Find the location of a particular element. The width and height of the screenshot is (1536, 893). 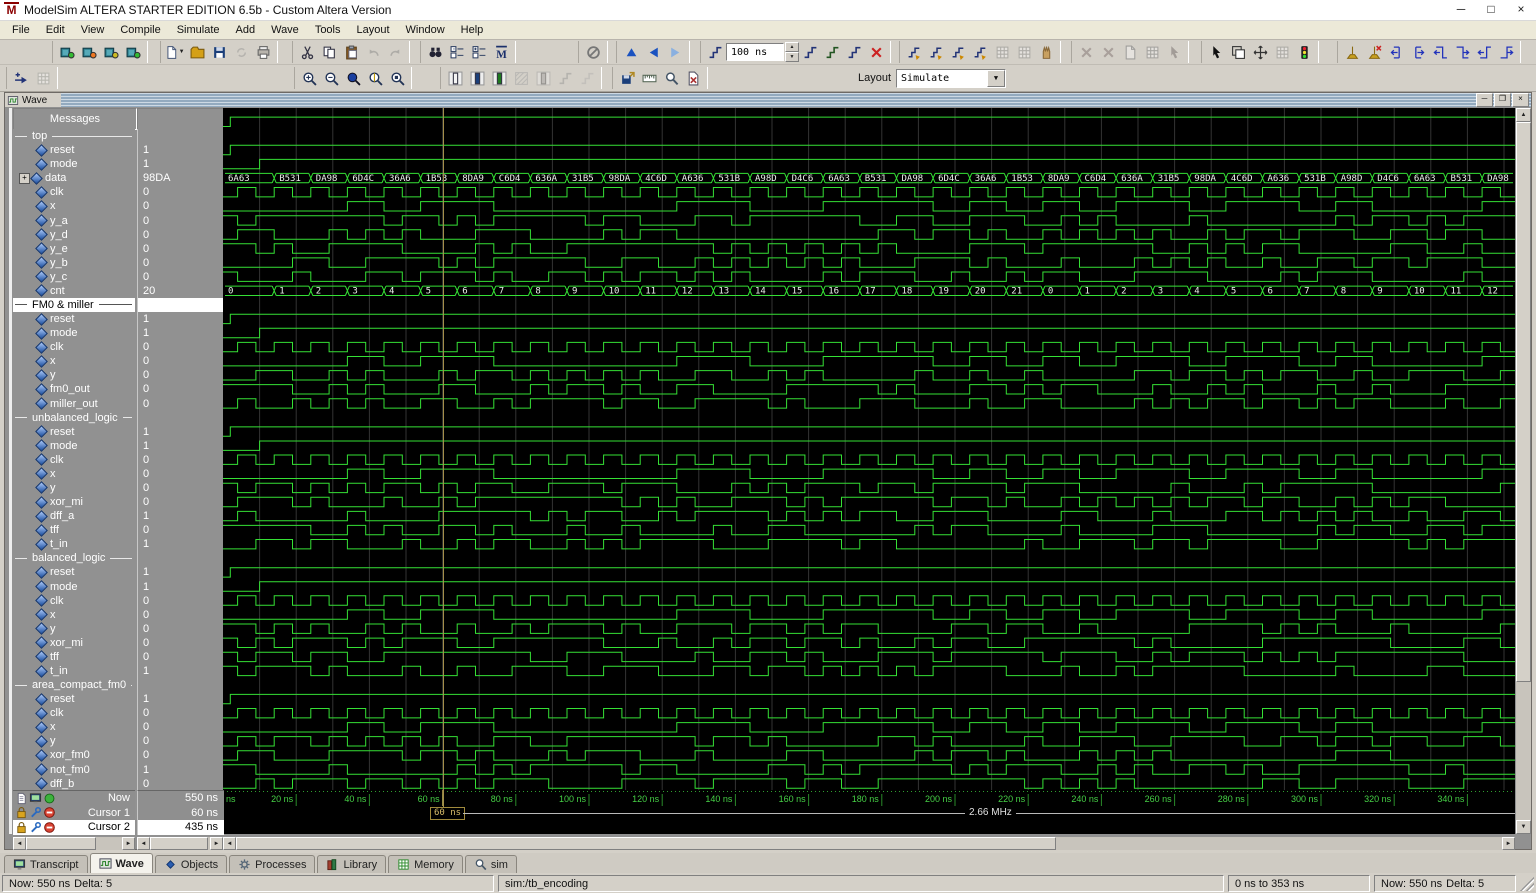

find-next-transition-icon is located at coordinates (1418, 52).